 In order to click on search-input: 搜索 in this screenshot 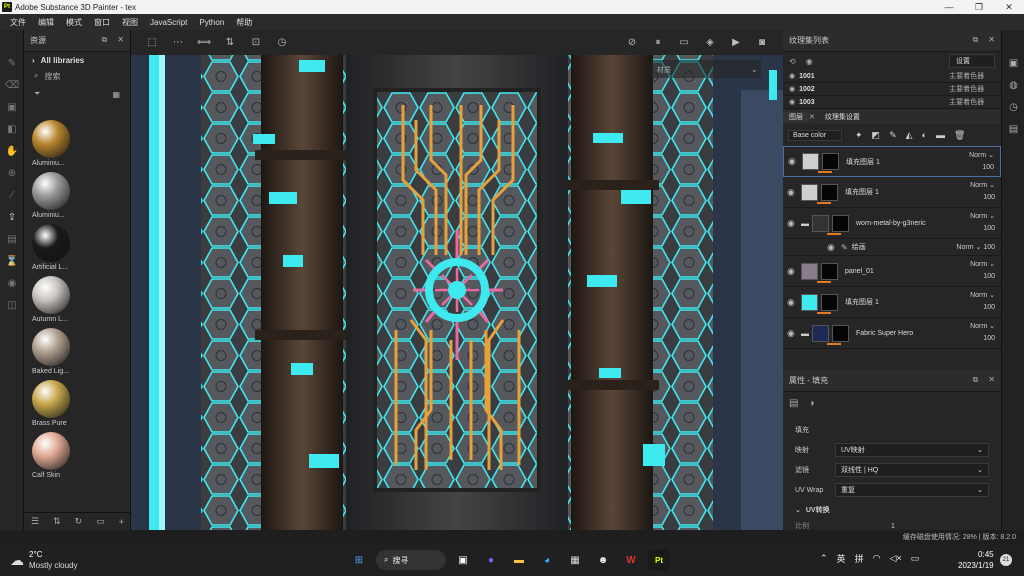, I will do `click(52, 76)`.